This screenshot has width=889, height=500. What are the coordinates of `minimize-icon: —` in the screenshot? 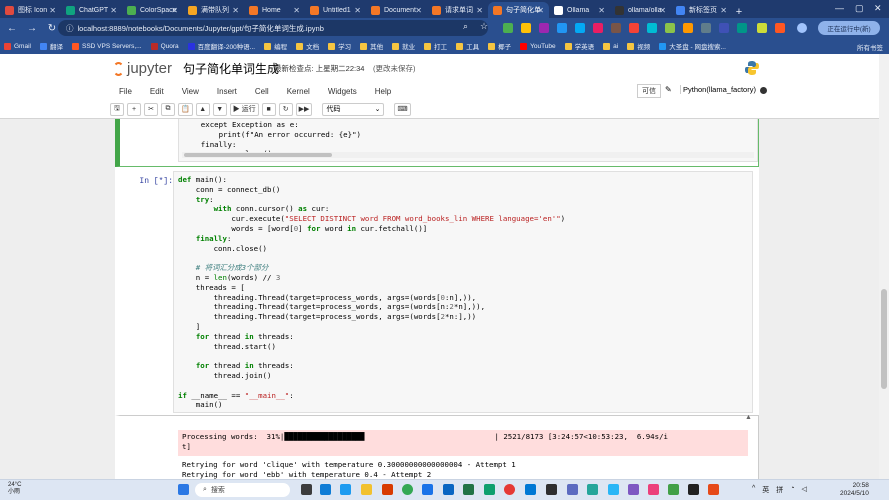 It's located at (839, 8).